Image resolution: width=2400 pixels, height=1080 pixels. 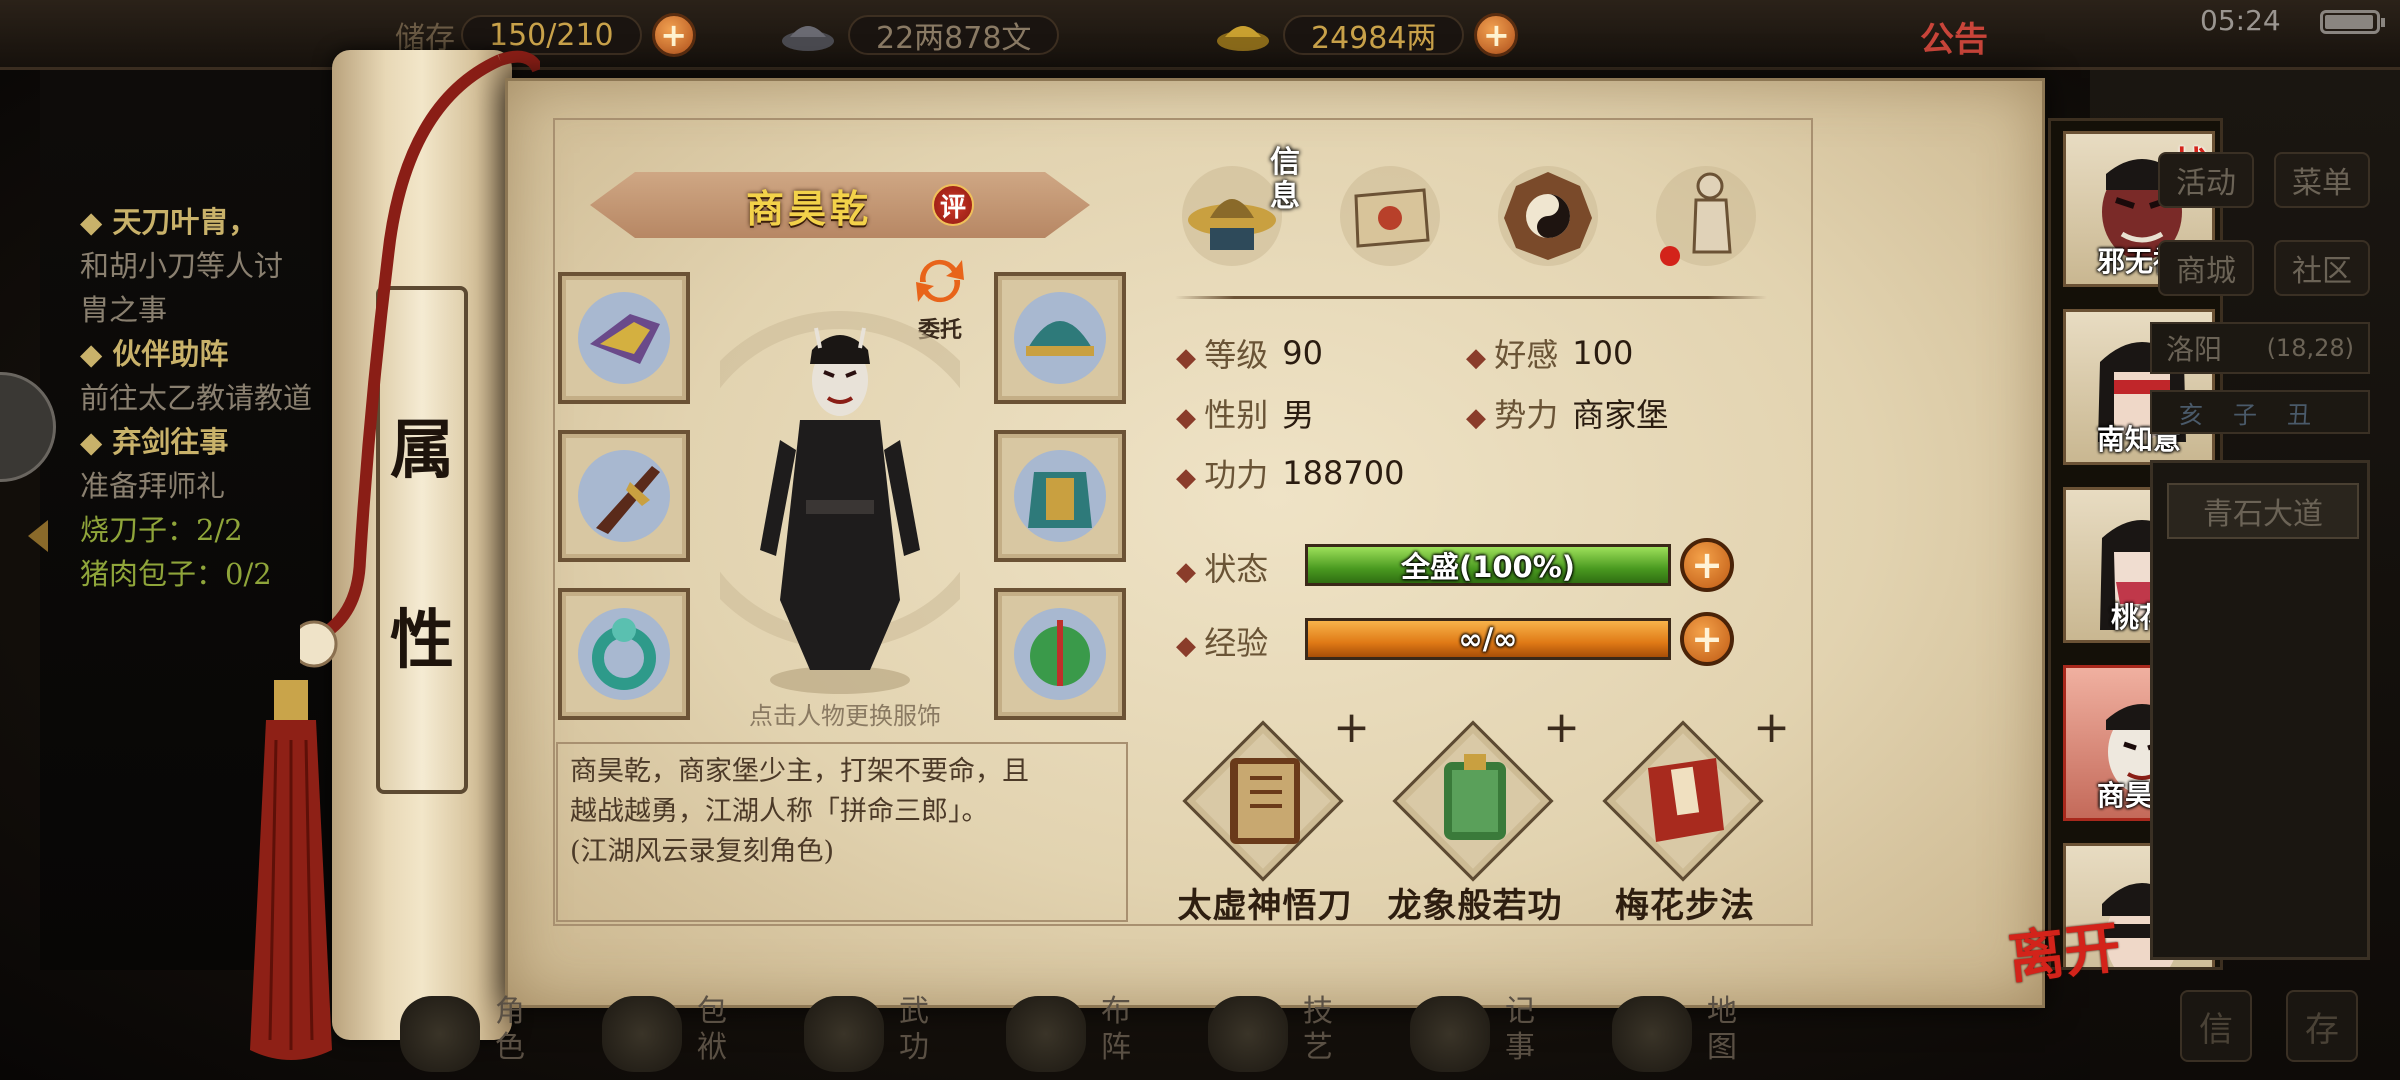 I want to click on bagua-icon, so click(x=1548, y=216).